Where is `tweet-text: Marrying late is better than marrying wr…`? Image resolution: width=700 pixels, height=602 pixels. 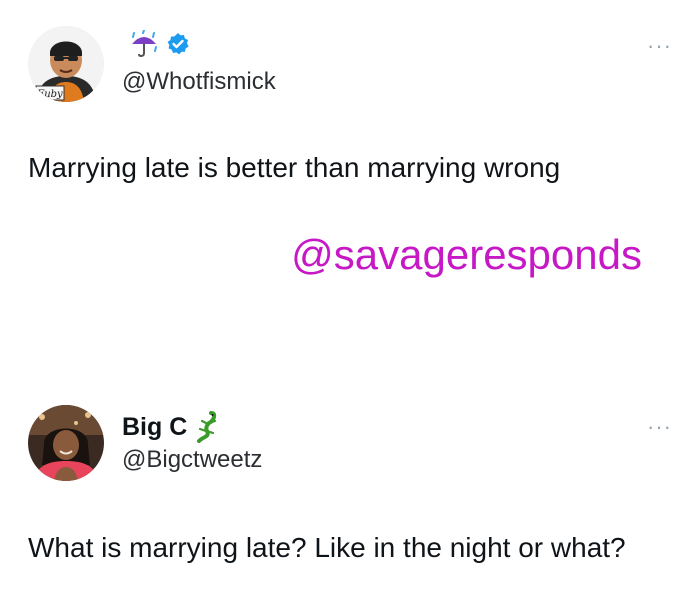
tweet-text: Marrying late is better than marrying wr… is located at coordinates (294, 167).